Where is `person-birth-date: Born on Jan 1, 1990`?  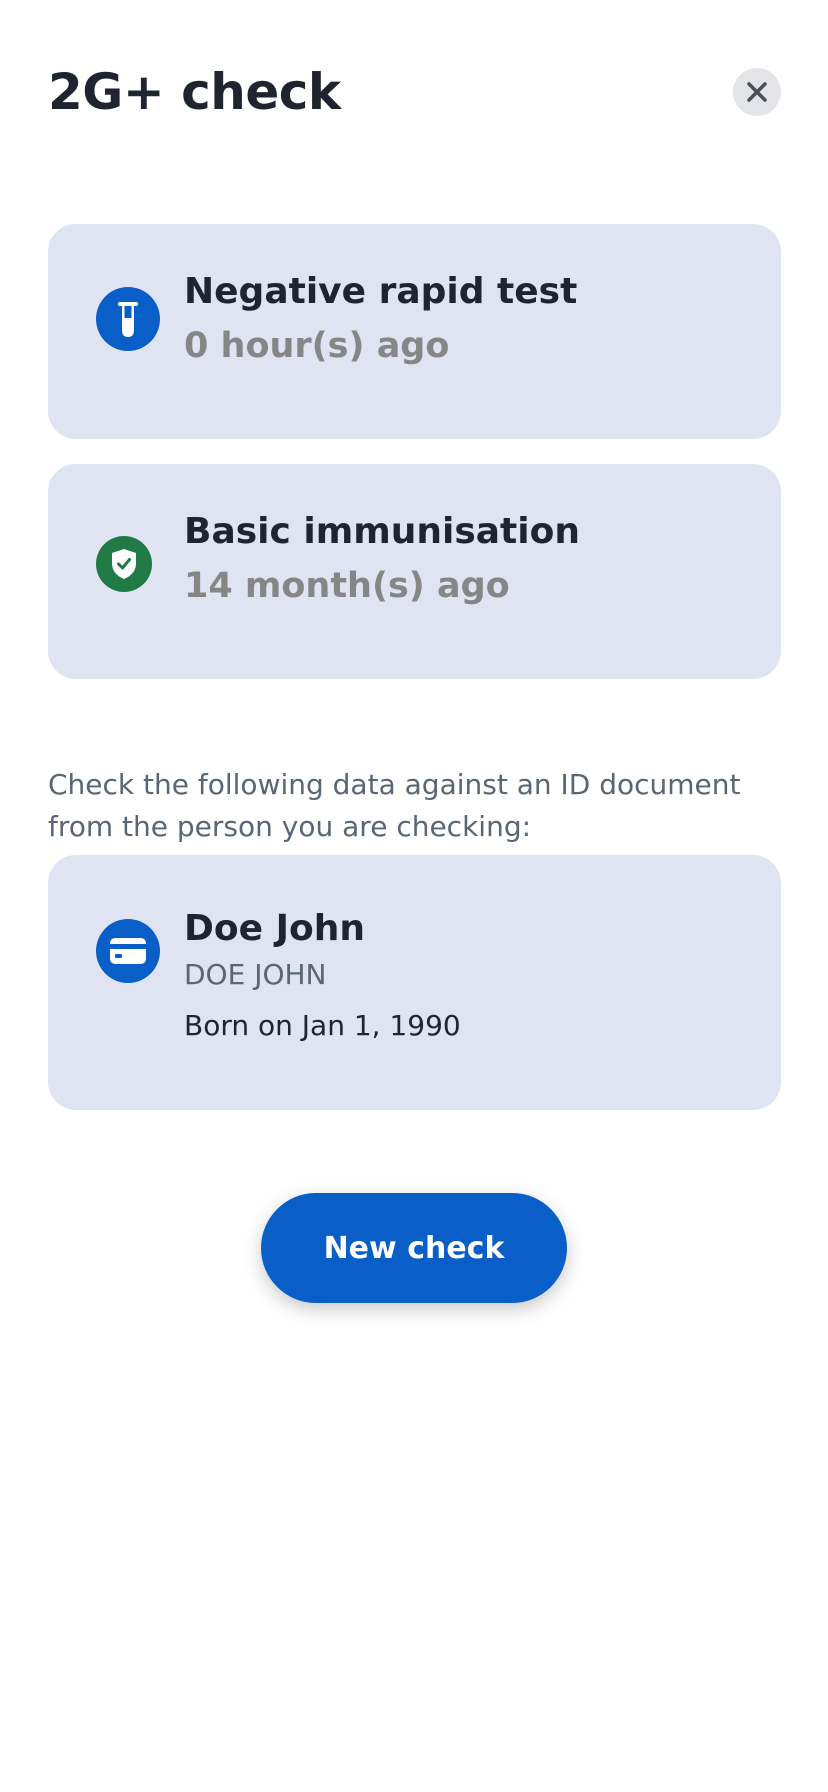
person-birth-date: Born on Jan 1, 1990 is located at coordinates (322, 1025).